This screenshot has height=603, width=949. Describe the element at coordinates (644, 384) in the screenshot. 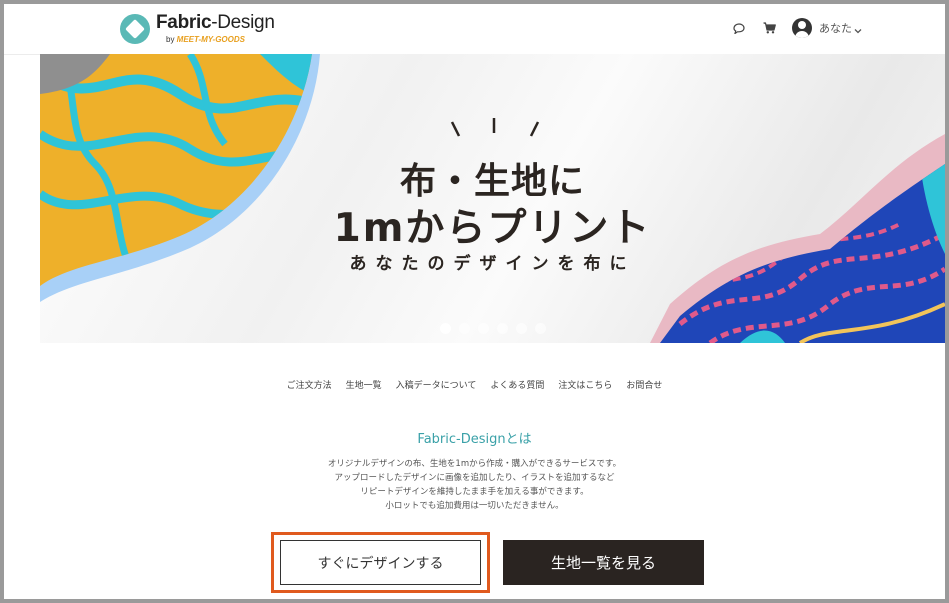

I see `nav-link-contact: お問合せ` at that location.